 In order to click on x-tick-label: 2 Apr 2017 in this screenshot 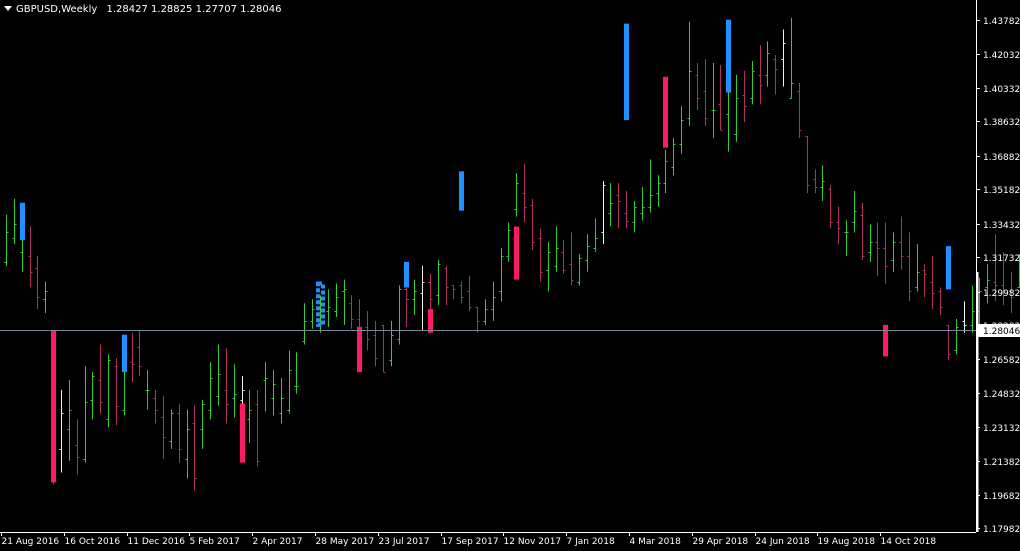, I will do `click(278, 542)`.